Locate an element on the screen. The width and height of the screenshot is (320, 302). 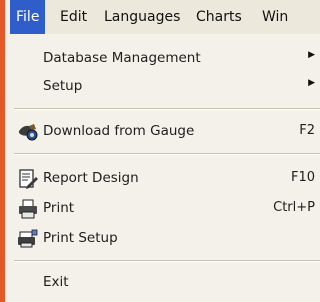
report-design-icon is located at coordinates (28, 179).